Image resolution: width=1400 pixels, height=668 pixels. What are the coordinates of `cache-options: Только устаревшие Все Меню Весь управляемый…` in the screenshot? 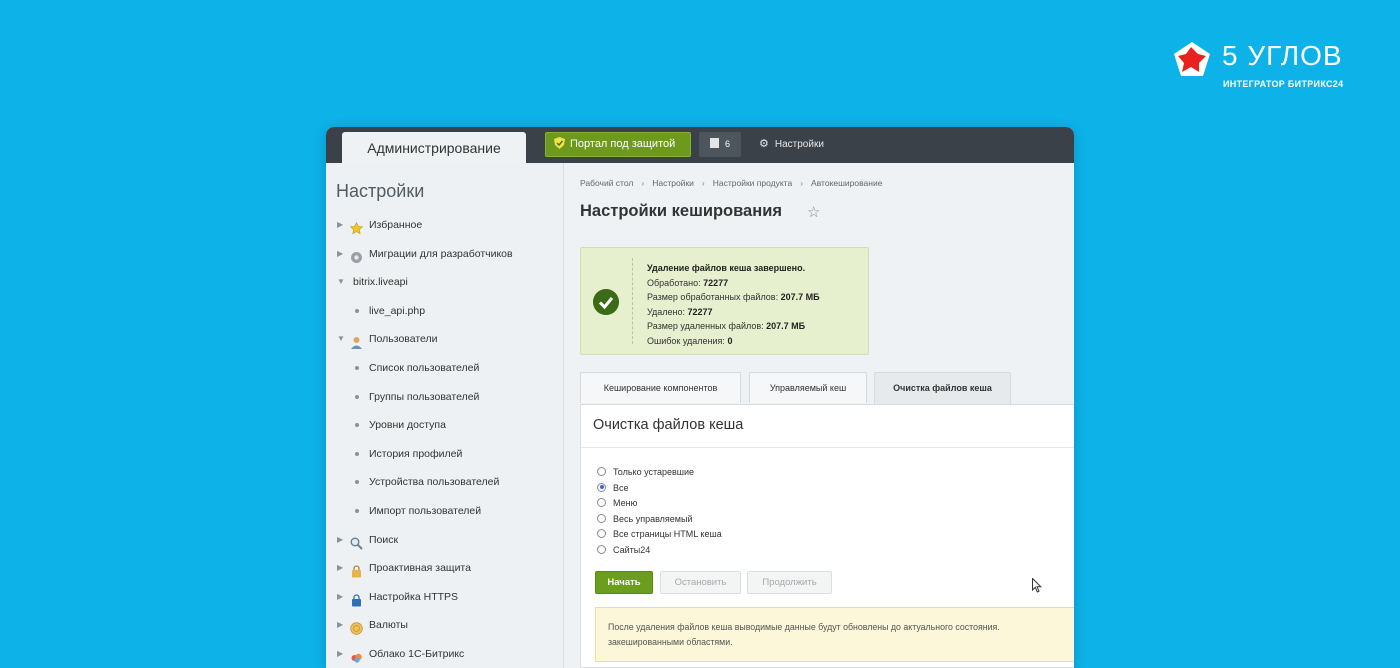 It's located at (659, 511).